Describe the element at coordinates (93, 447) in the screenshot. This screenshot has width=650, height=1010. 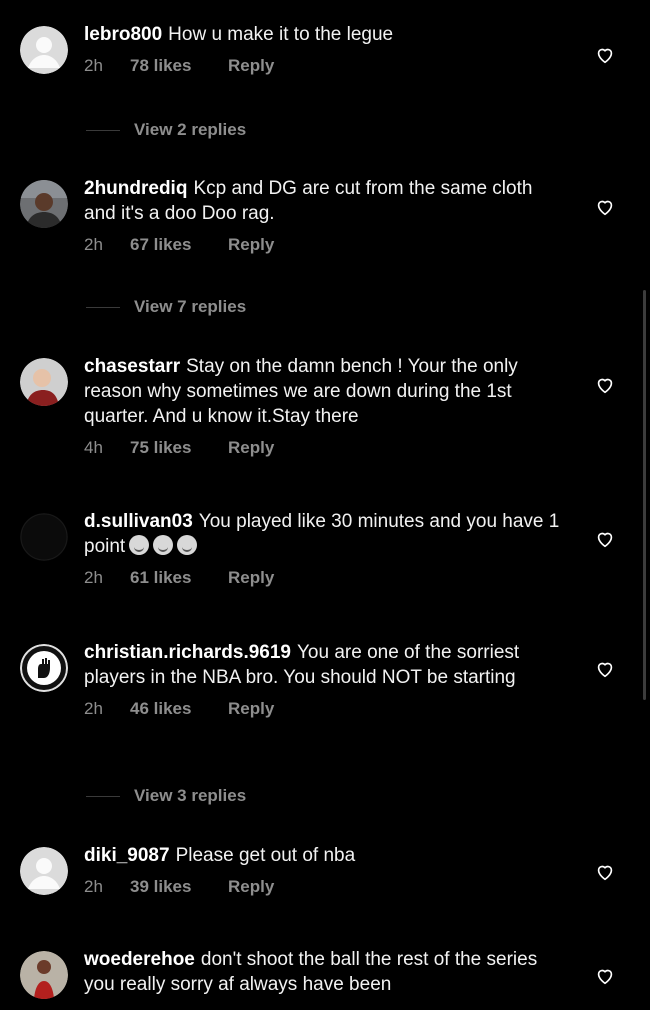
I see `comment-time: 4h` at that location.